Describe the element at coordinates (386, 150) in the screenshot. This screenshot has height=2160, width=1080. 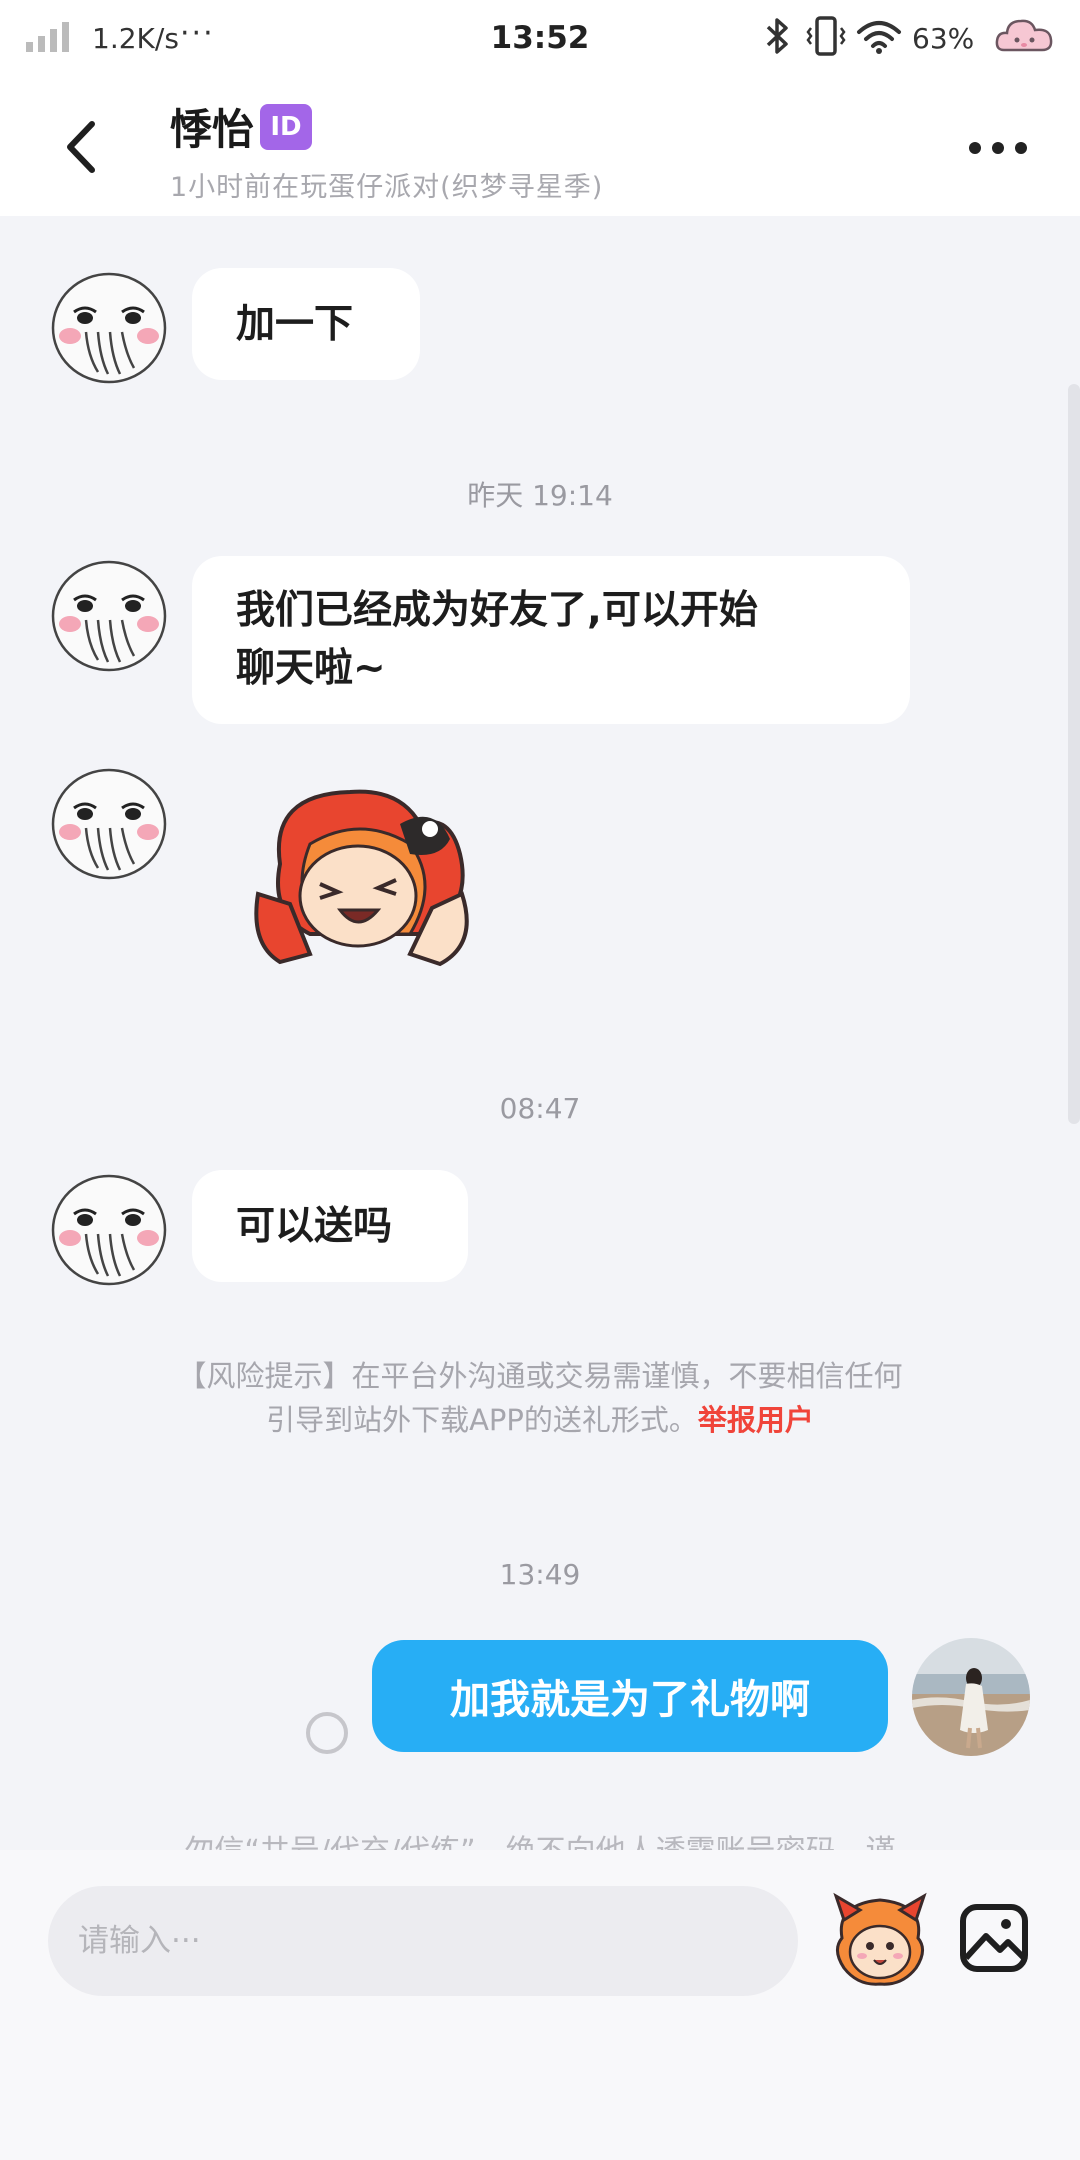
I see `contact-info: 悸怡 ID 1小时前在玩蛋仔派对(织梦寻星季)` at that location.